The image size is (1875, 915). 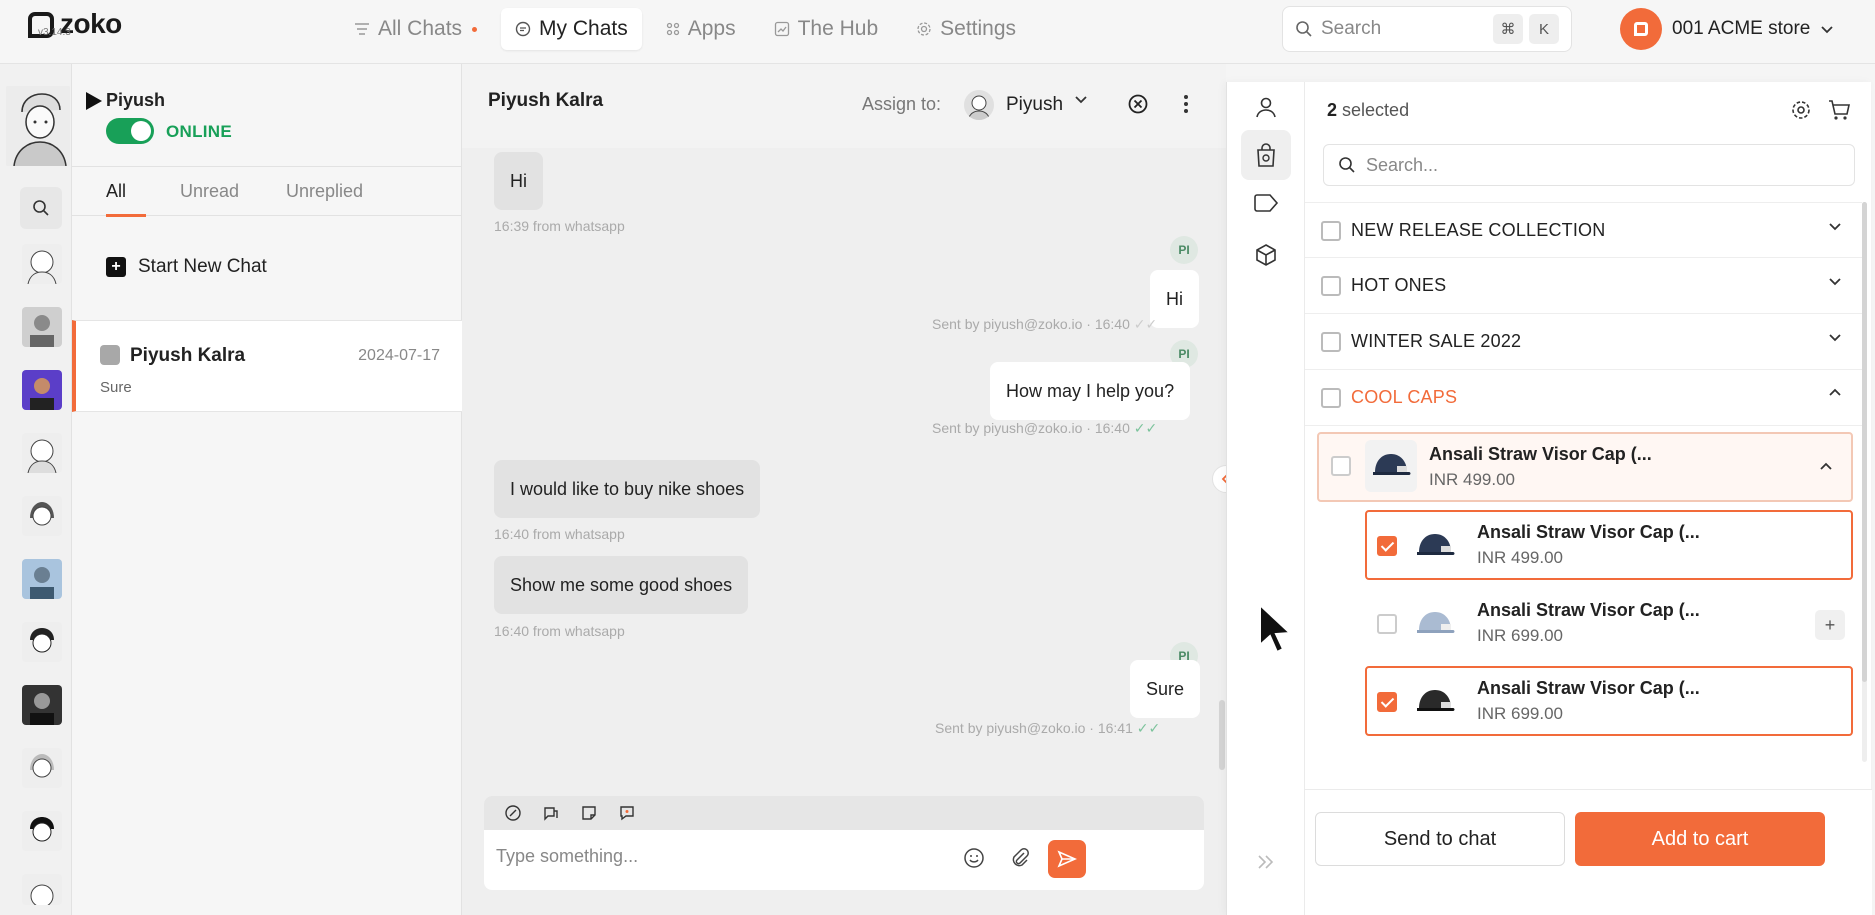 I want to click on avatar-photo-icon, so click(x=42, y=327).